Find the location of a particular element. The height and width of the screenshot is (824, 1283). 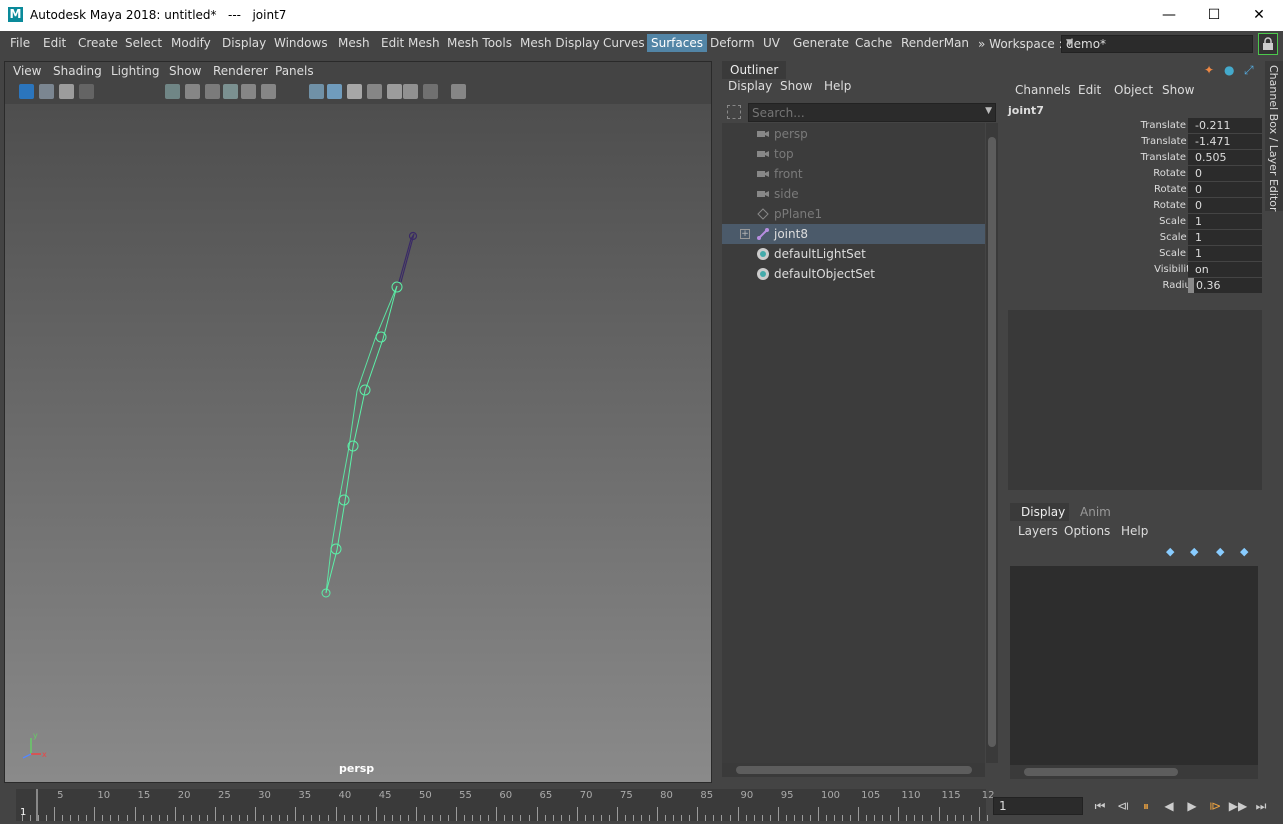

outliner-tab: Outliner is located at coordinates (754, 70).